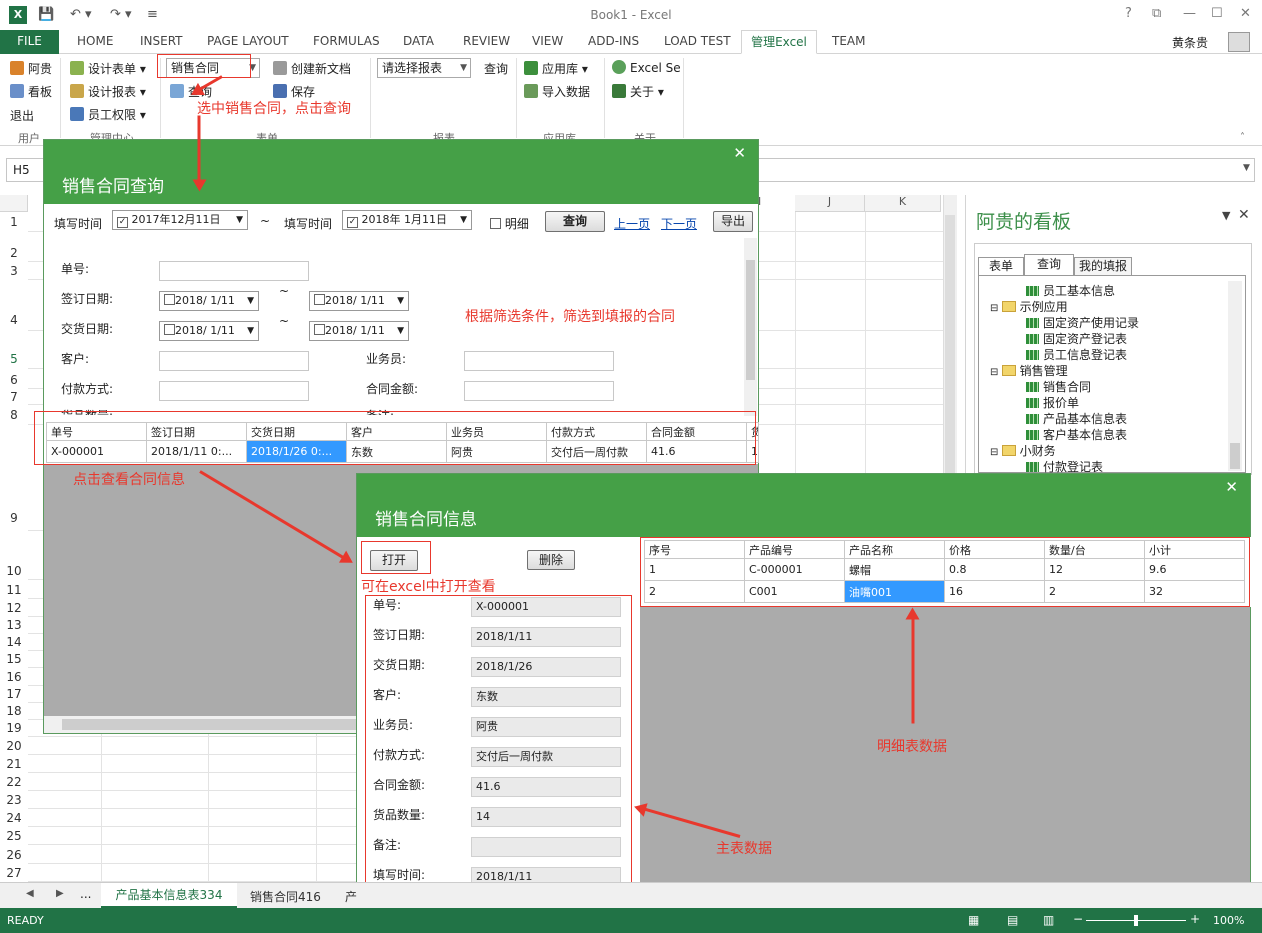 The width and height of the screenshot is (1262, 933). What do you see at coordinates (359, 331) in the screenshot?
I see `delivery-date-to: 2018/ 1/11 ▼` at bounding box center [359, 331].